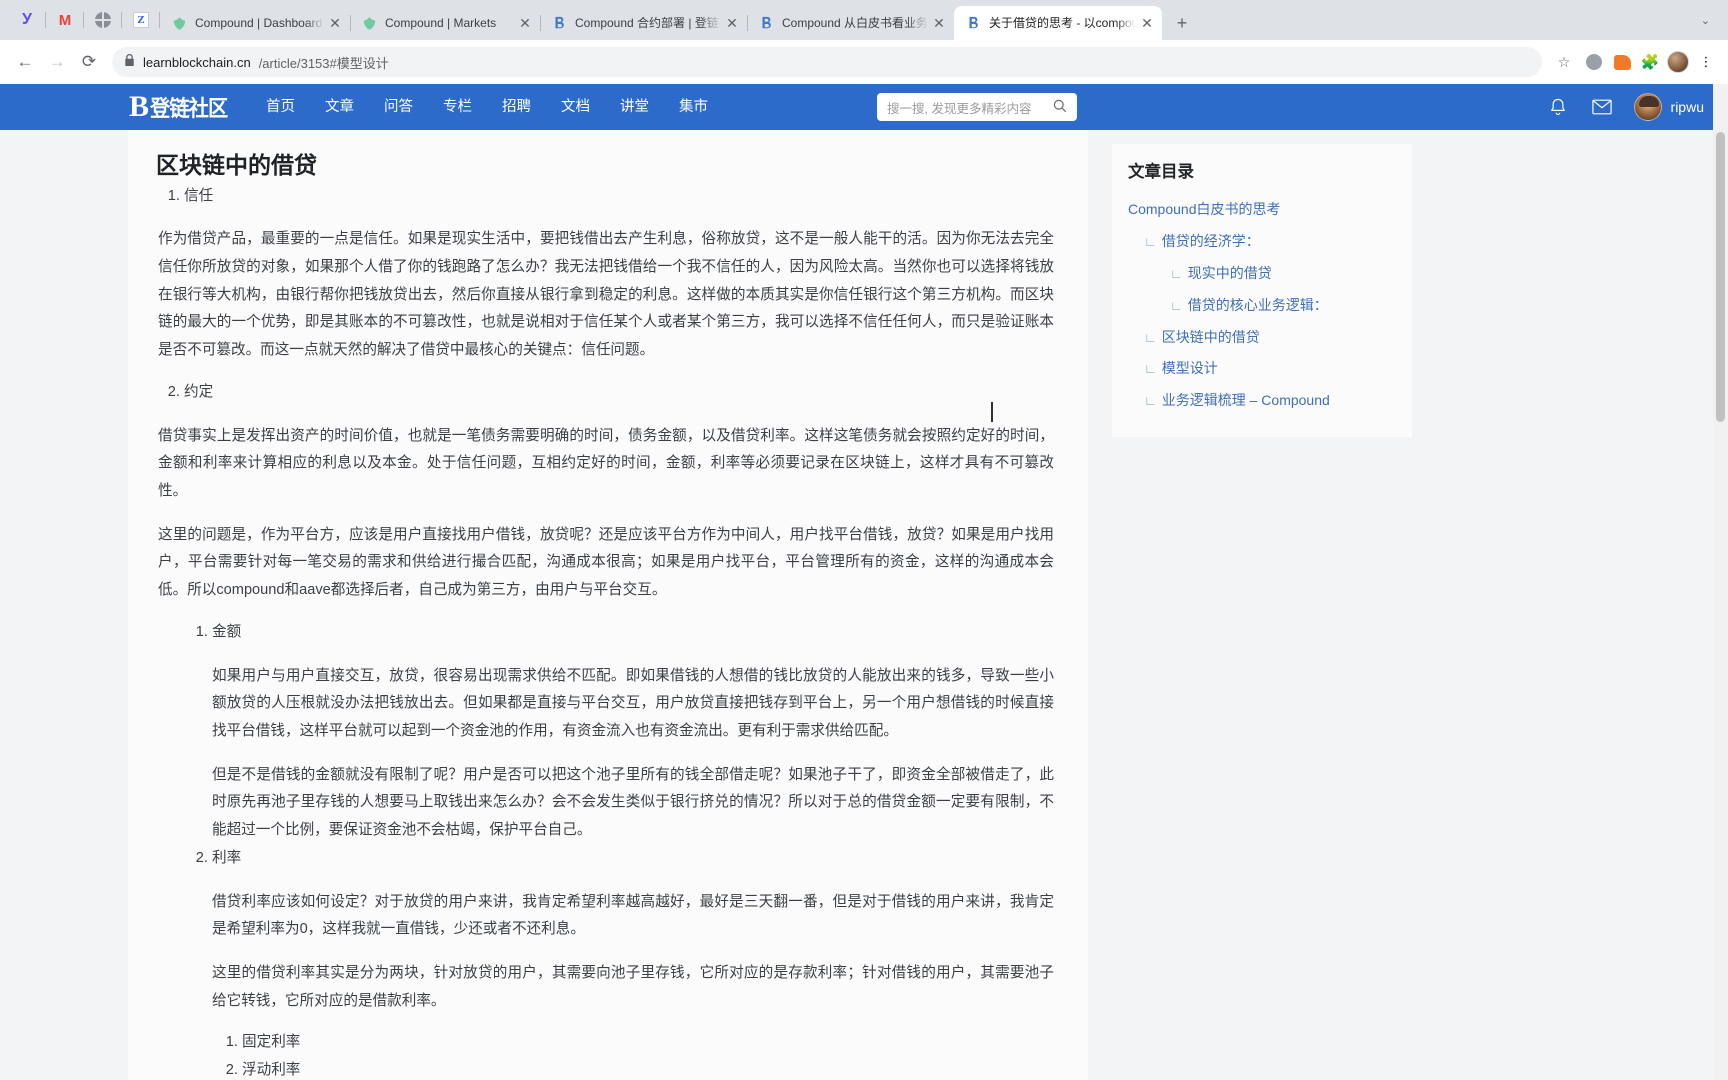 This screenshot has width=1728, height=1080. What do you see at coordinates (199, 391) in the screenshot?
I see `section-heading: 约定` at bounding box center [199, 391].